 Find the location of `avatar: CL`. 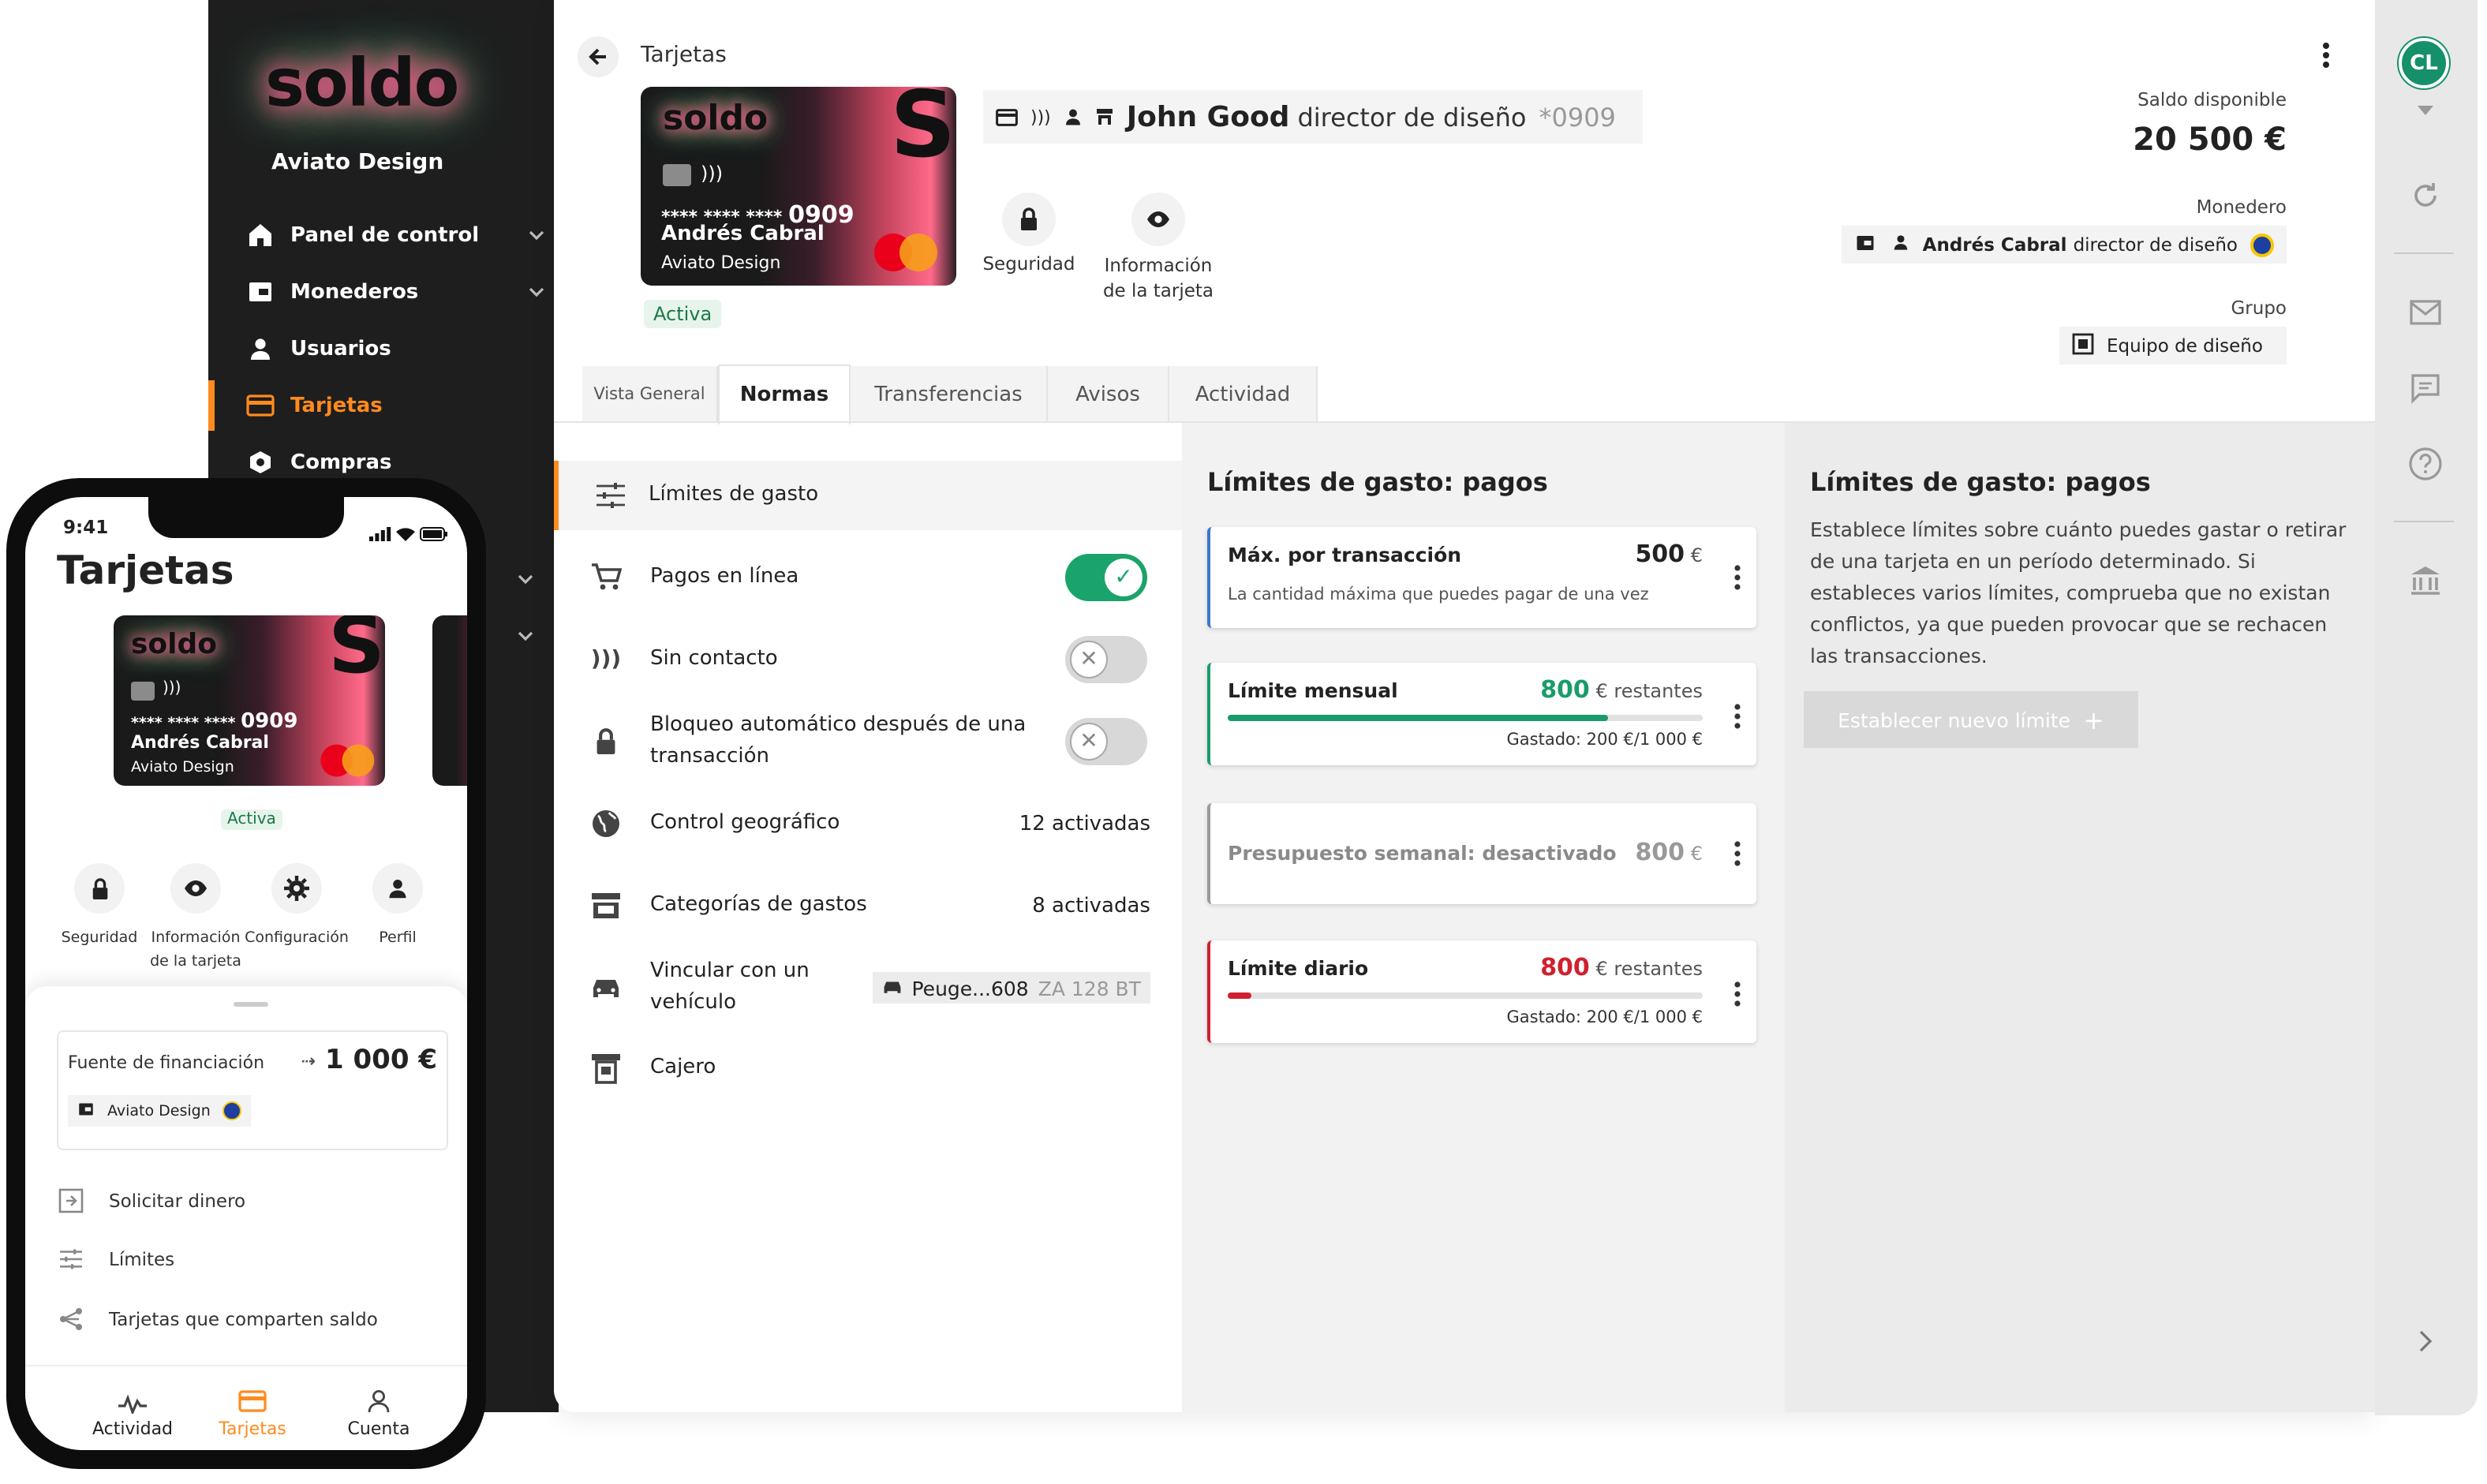

avatar: CL is located at coordinates (2424, 63).